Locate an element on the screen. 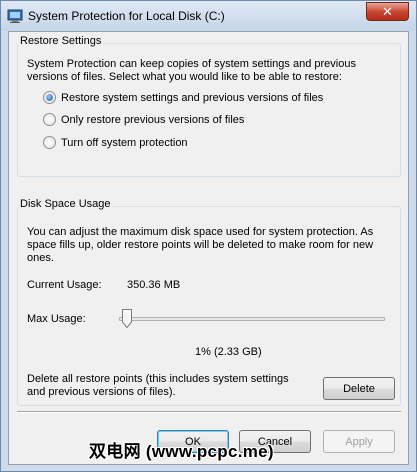 This screenshot has height=472, width=417. radio-turn-off-protection: Turn off system protection is located at coordinates (115, 142).